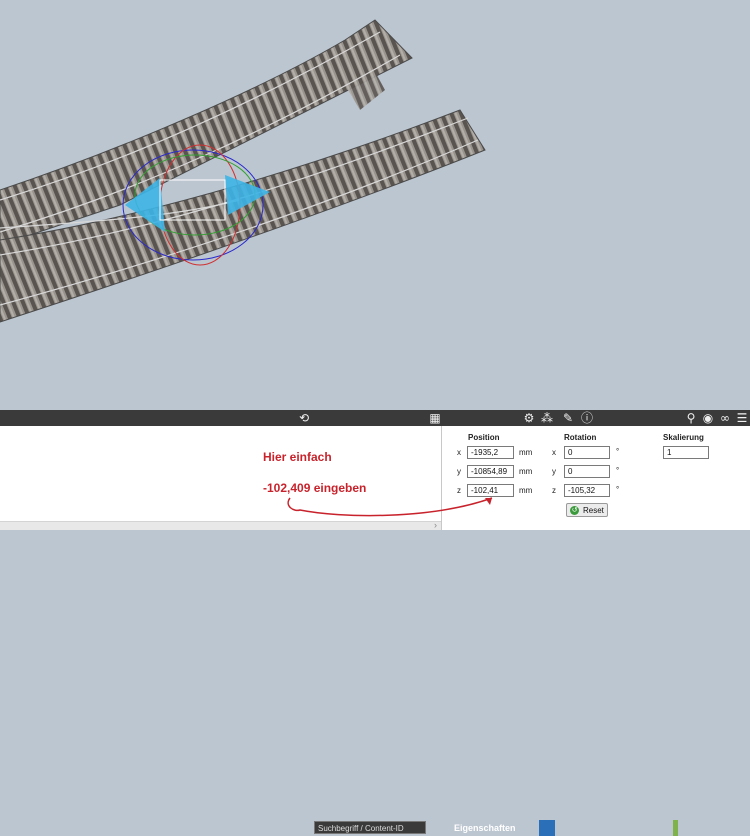 The height and width of the screenshot is (836, 750). I want to click on position-y-field: -10854,89, so click(490, 471).